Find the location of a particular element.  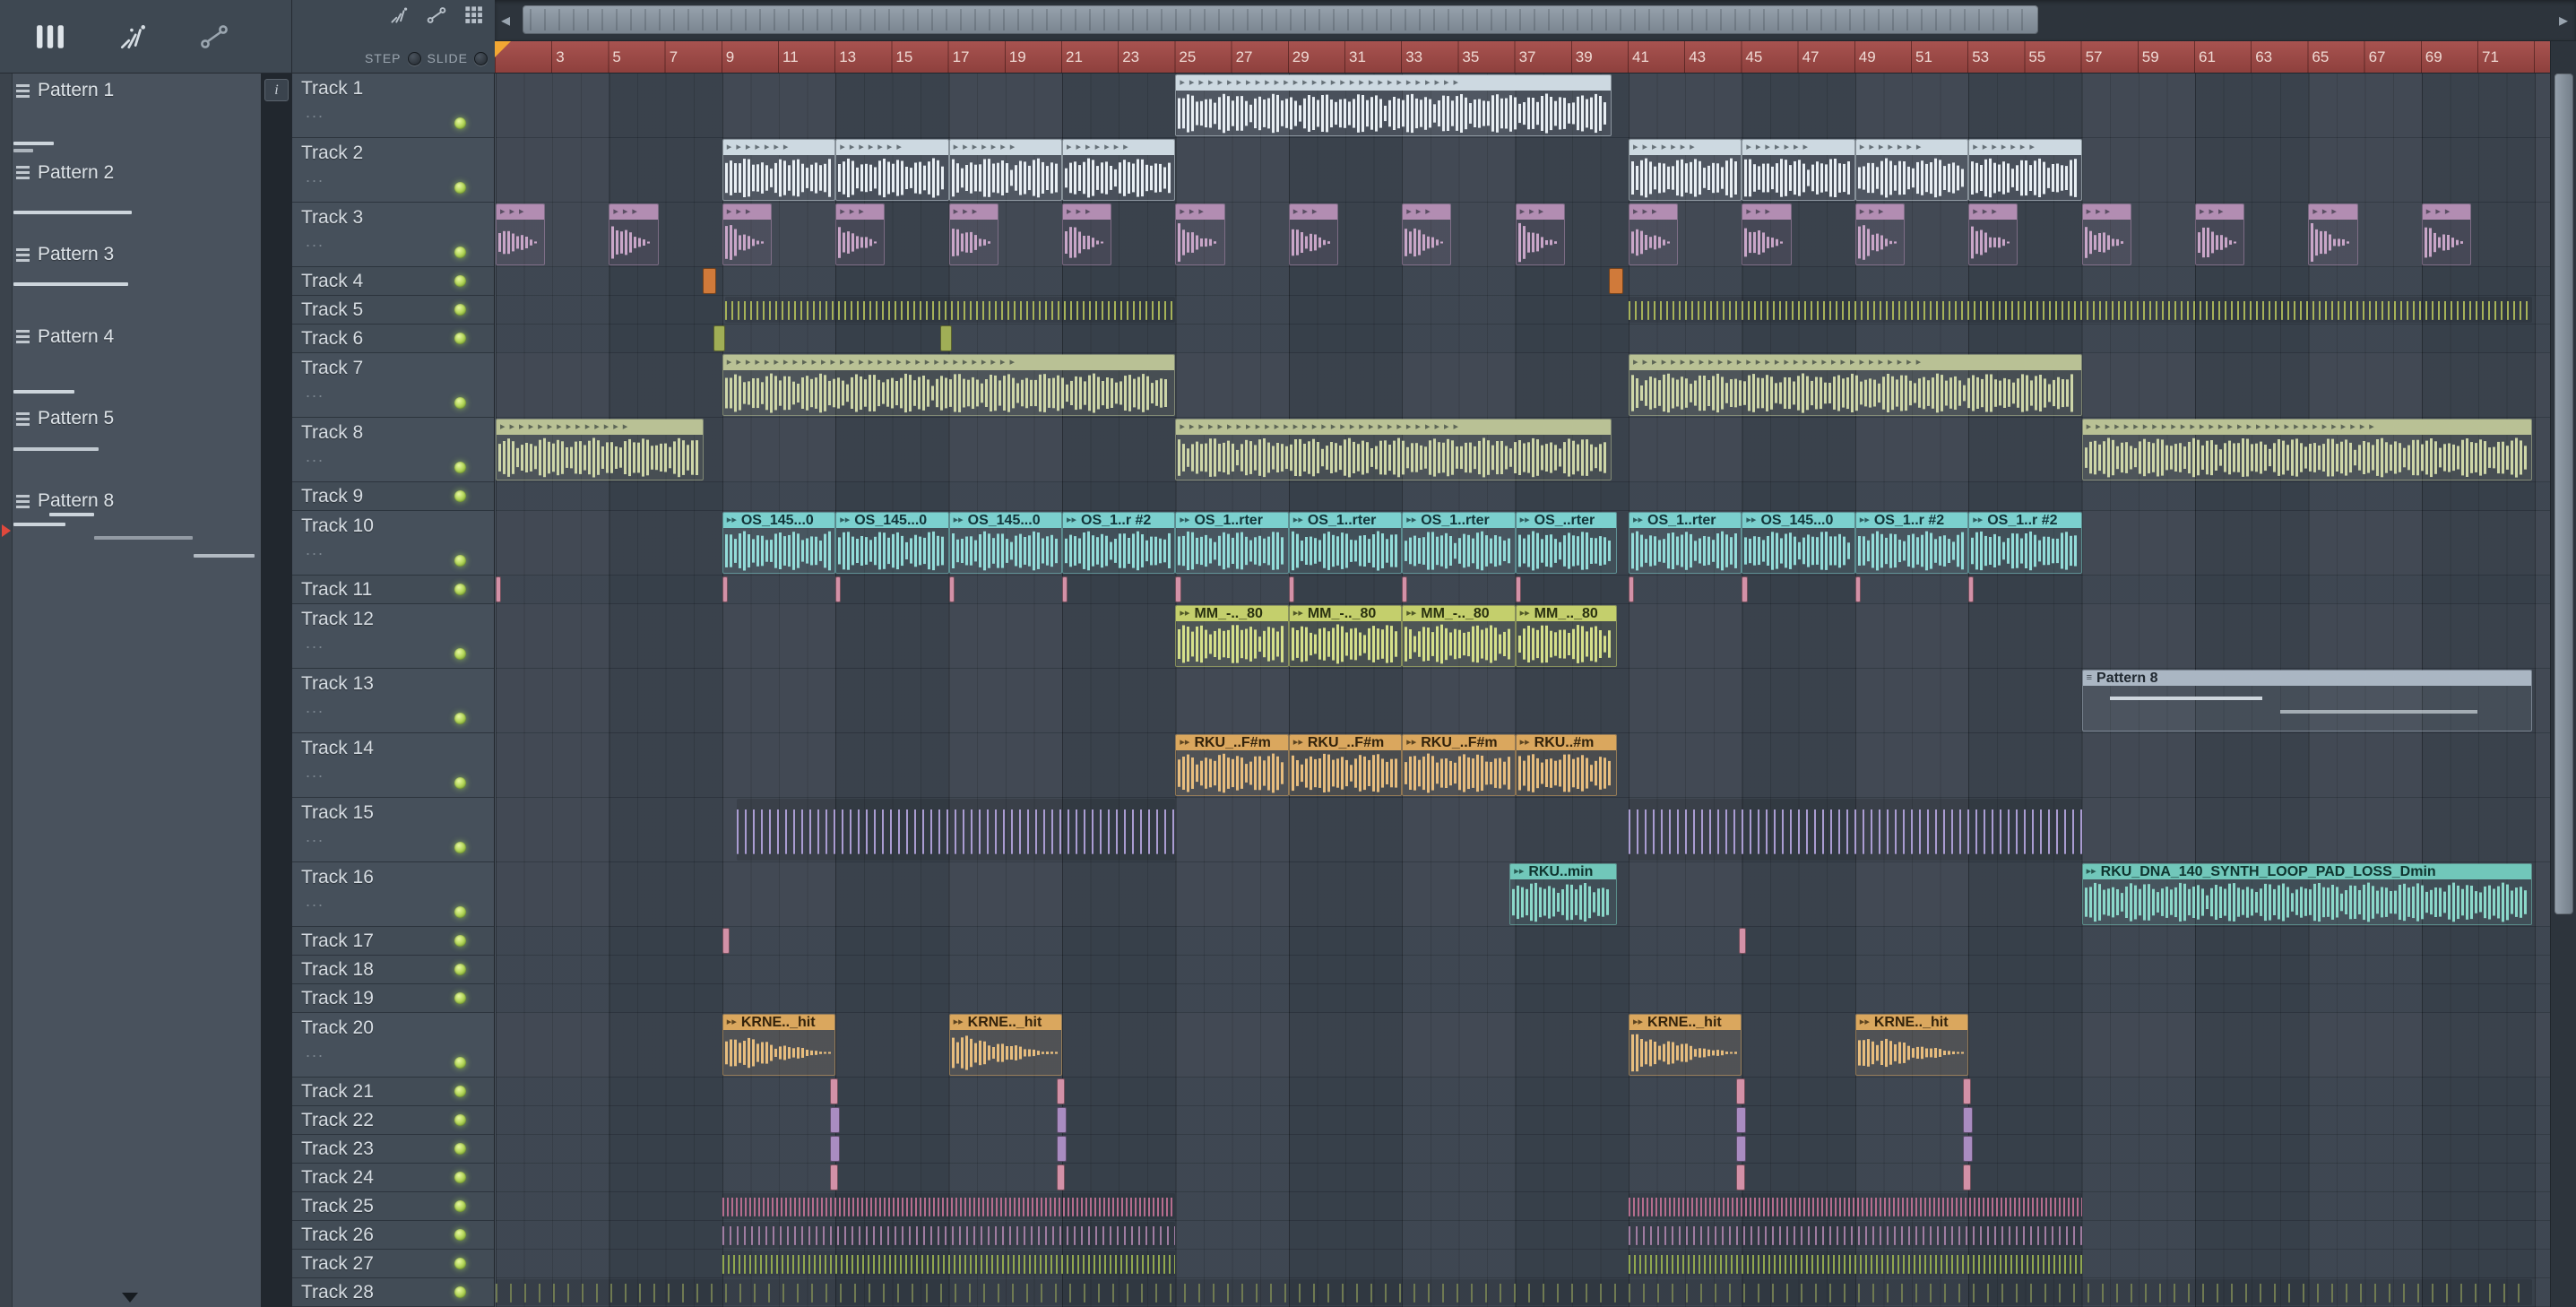

playhead-marker is located at coordinates (503, 49).